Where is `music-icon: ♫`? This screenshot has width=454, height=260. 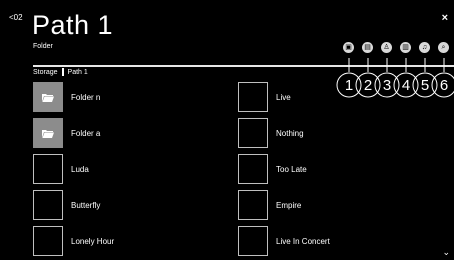 music-icon: ♫ is located at coordinates (424, 47).